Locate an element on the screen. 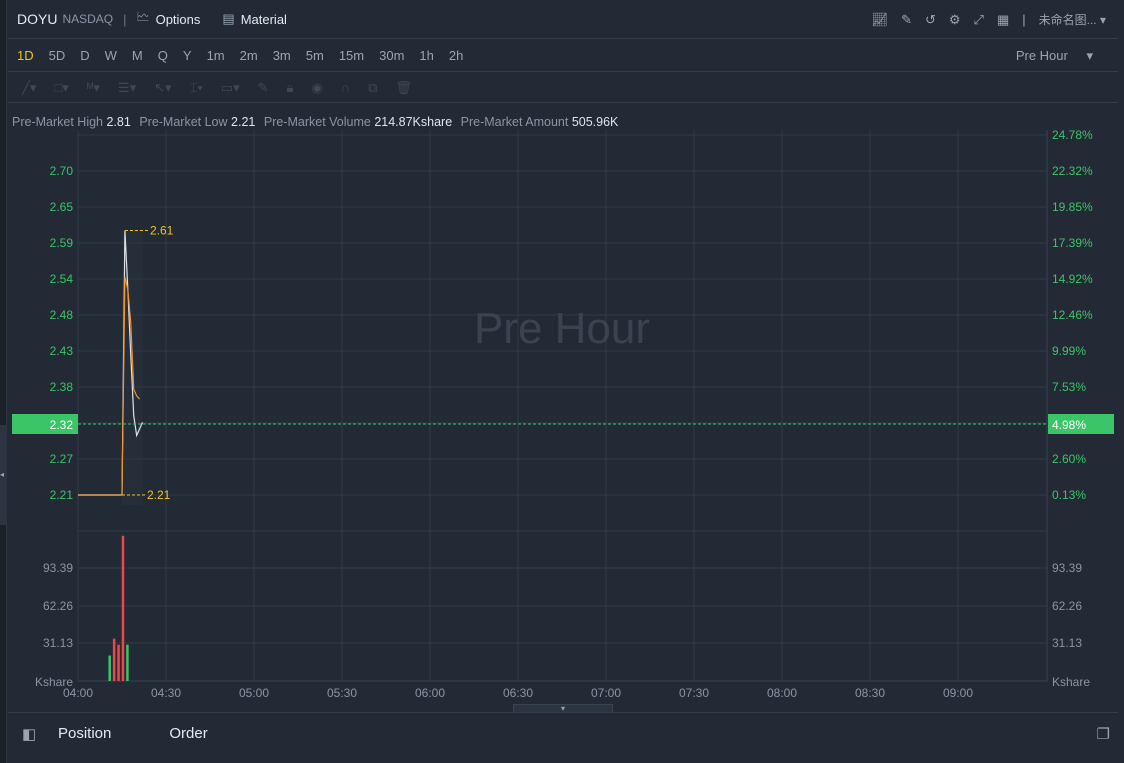 The image size is (1124, 763). watermark: Pre Hour is located at coordinates (562, 328).